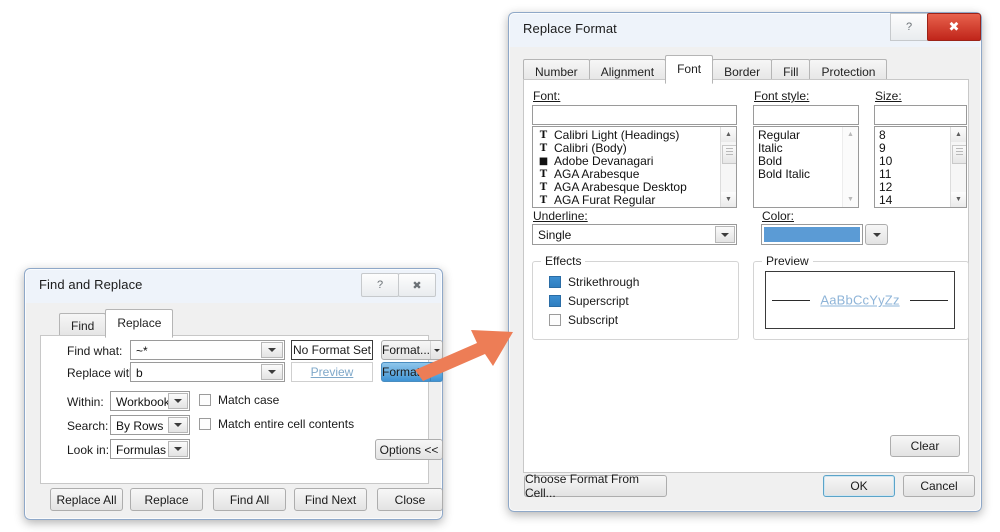 The height and width of the screenshot is (532, 1000). Describe the element at coordinates (166, 499) in the screenshot. I see `replace-button: Replace` at that location.